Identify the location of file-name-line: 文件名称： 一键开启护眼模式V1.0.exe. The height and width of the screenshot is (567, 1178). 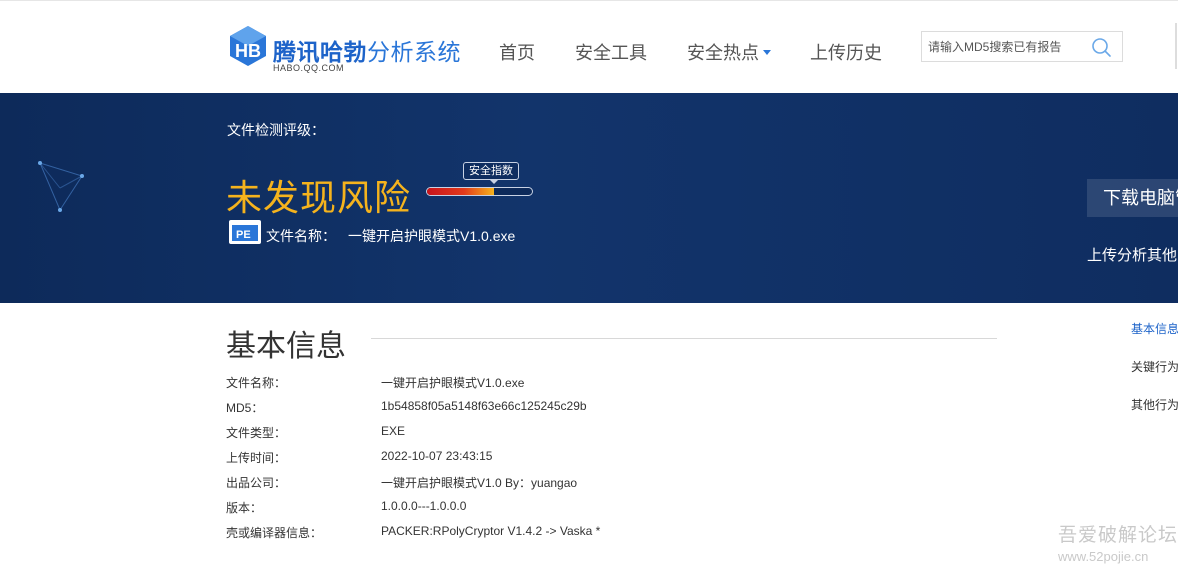
(390, 236).